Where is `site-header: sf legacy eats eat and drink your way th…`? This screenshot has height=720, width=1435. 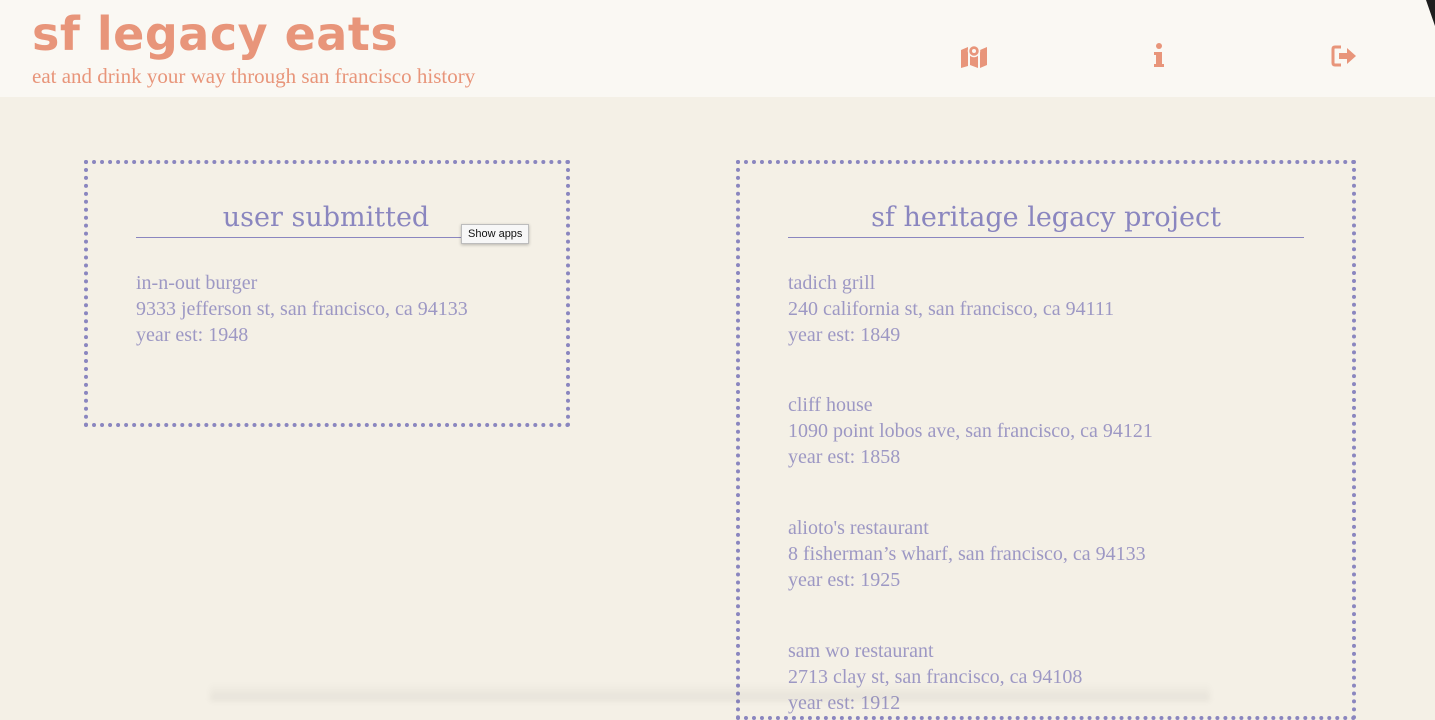 site-header: sf legacy eats eat and drink your way th… is located at coordinates (717, 48).